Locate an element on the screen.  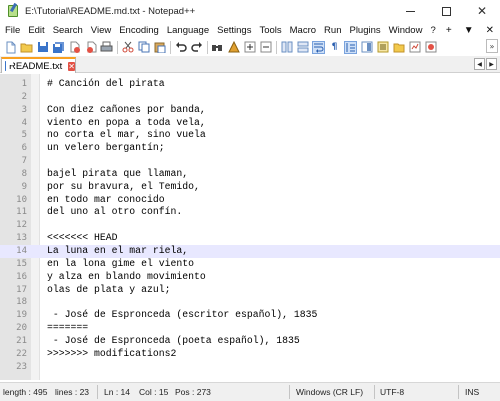
open-file-icon is located at coordinates (26, 47).